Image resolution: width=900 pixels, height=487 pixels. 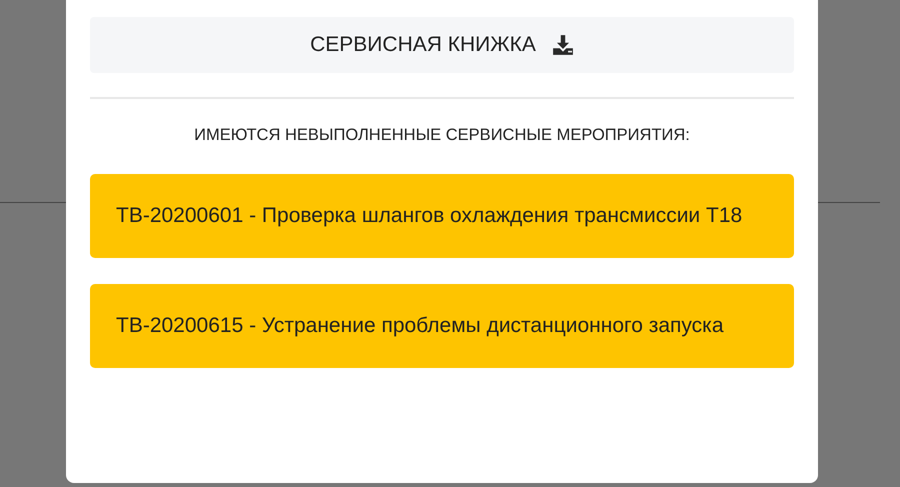 I want to click on section-heading: ИМЕЮТСЯ НЕВЫПОЛНЕННЫЕ СЕРВИСНЫЕ МЕРОПРИЯТИЯ:, so click(x=442, y=135).